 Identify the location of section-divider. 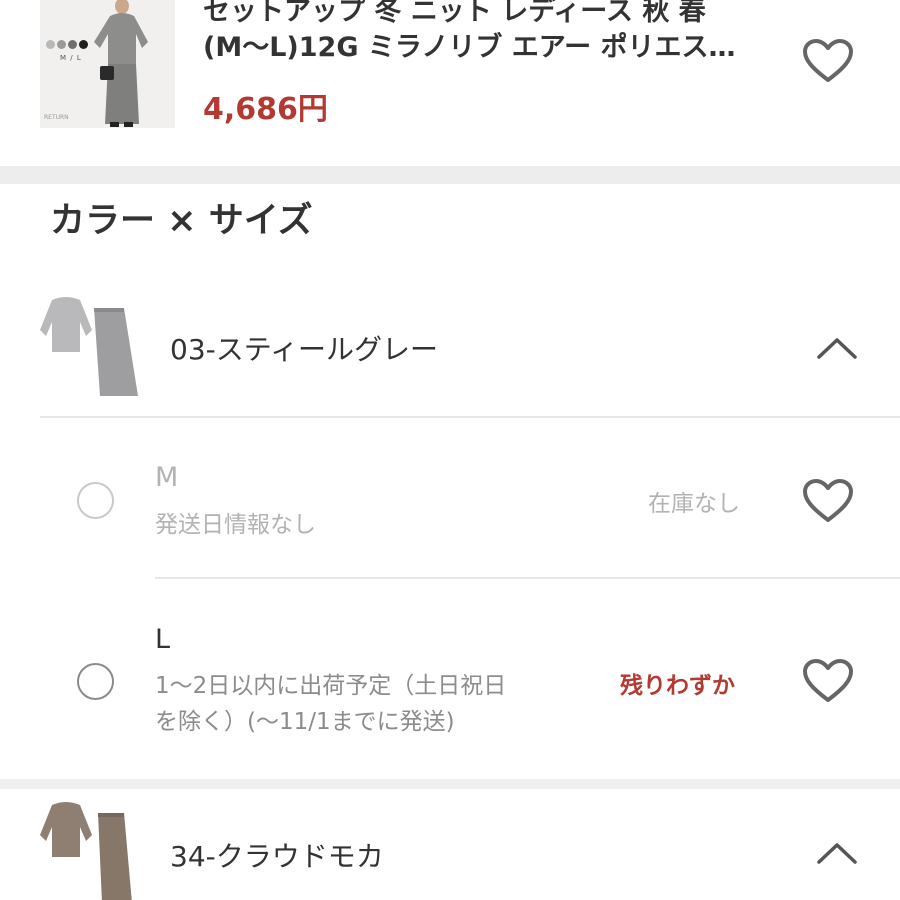
(450, 175).